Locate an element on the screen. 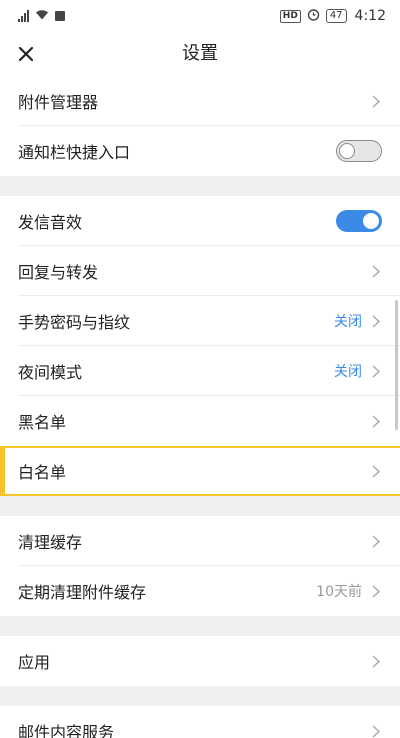 The width and height of the screenshot is (400, 738). alarm-icon is located at coordinates (313, 16).